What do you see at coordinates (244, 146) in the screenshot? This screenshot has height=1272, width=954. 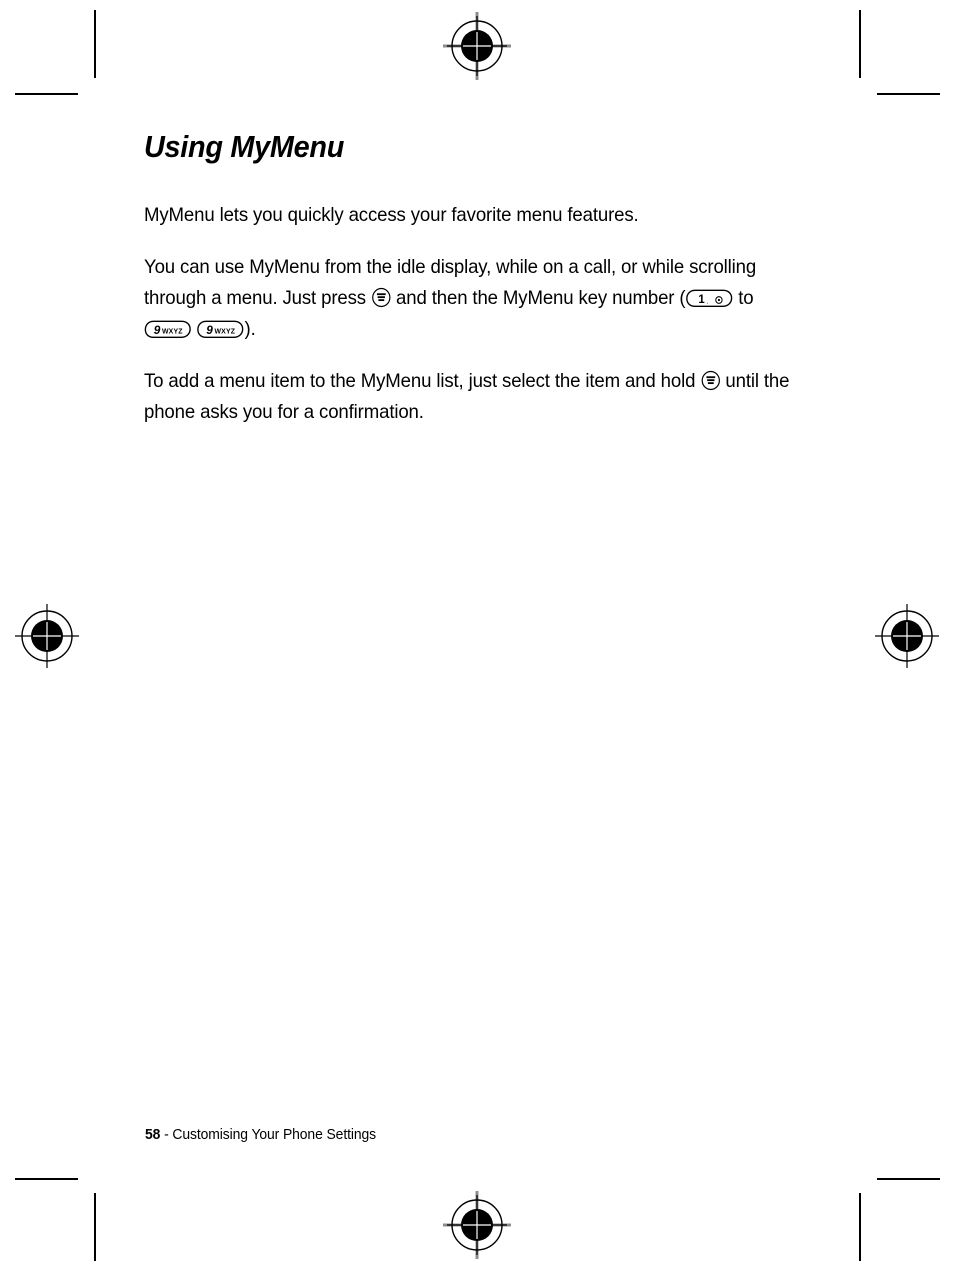 I see `page-title: Using MyMenu` at bounding box center [244, 146].